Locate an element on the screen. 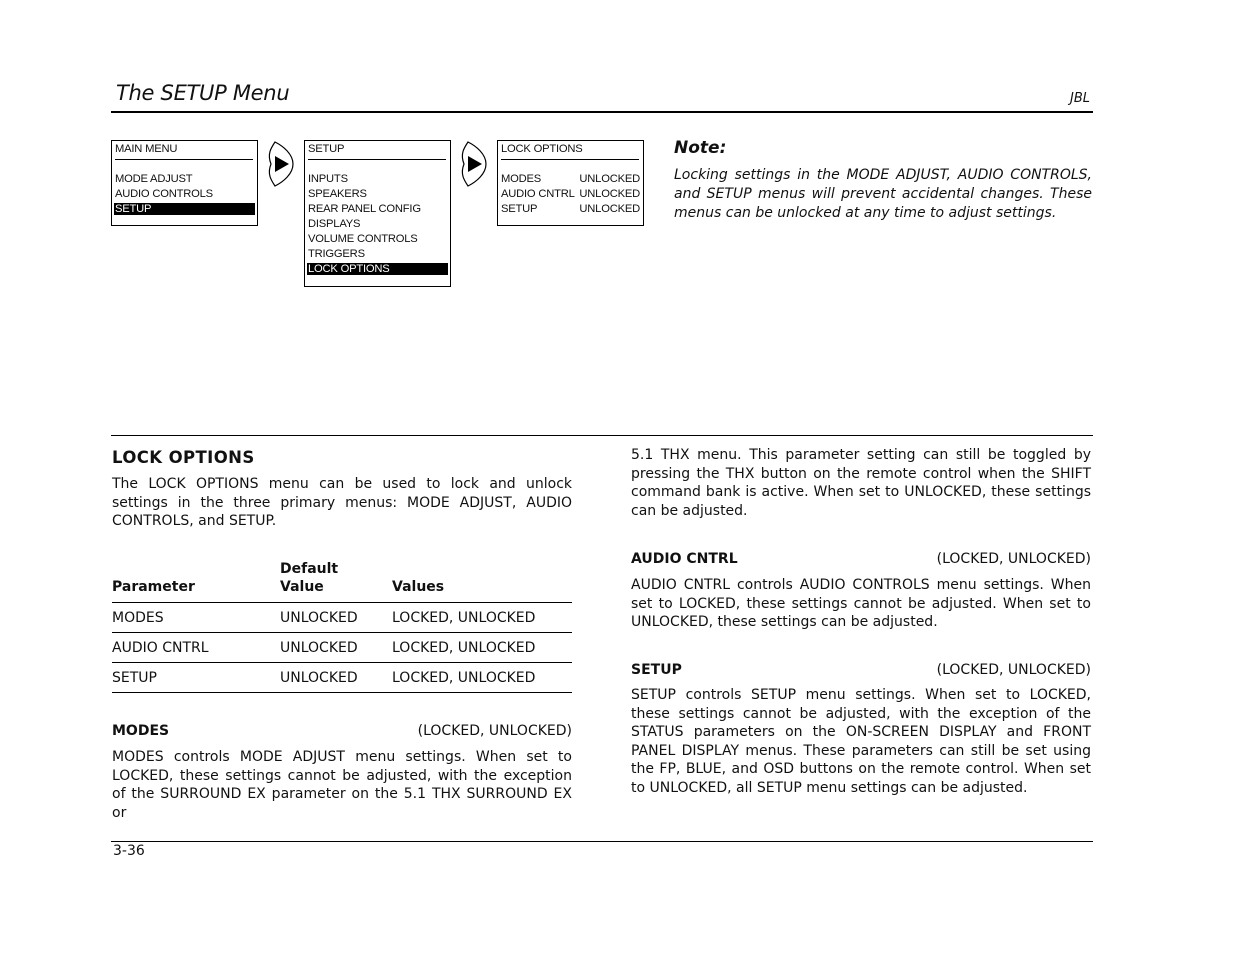 This screenshot has width=1235, height=954. osd-main-menu-title: MAIN MENU is located at coordinates (146, 149).